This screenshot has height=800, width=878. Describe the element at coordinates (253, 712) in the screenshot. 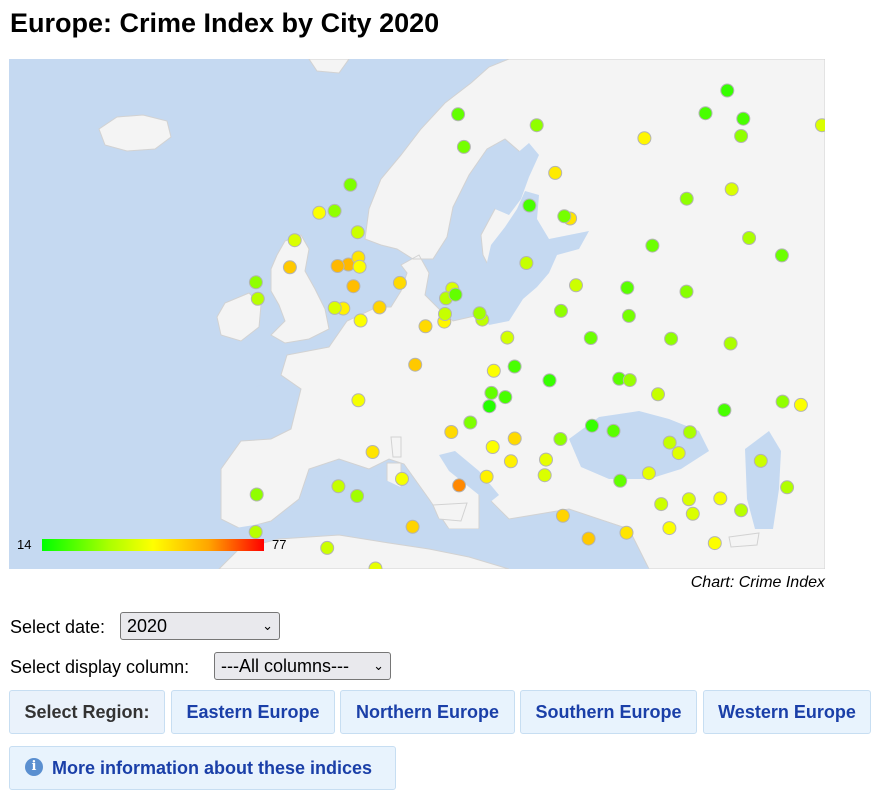

I see `region-eastern-europe-button: Eastern Europe` at that location.